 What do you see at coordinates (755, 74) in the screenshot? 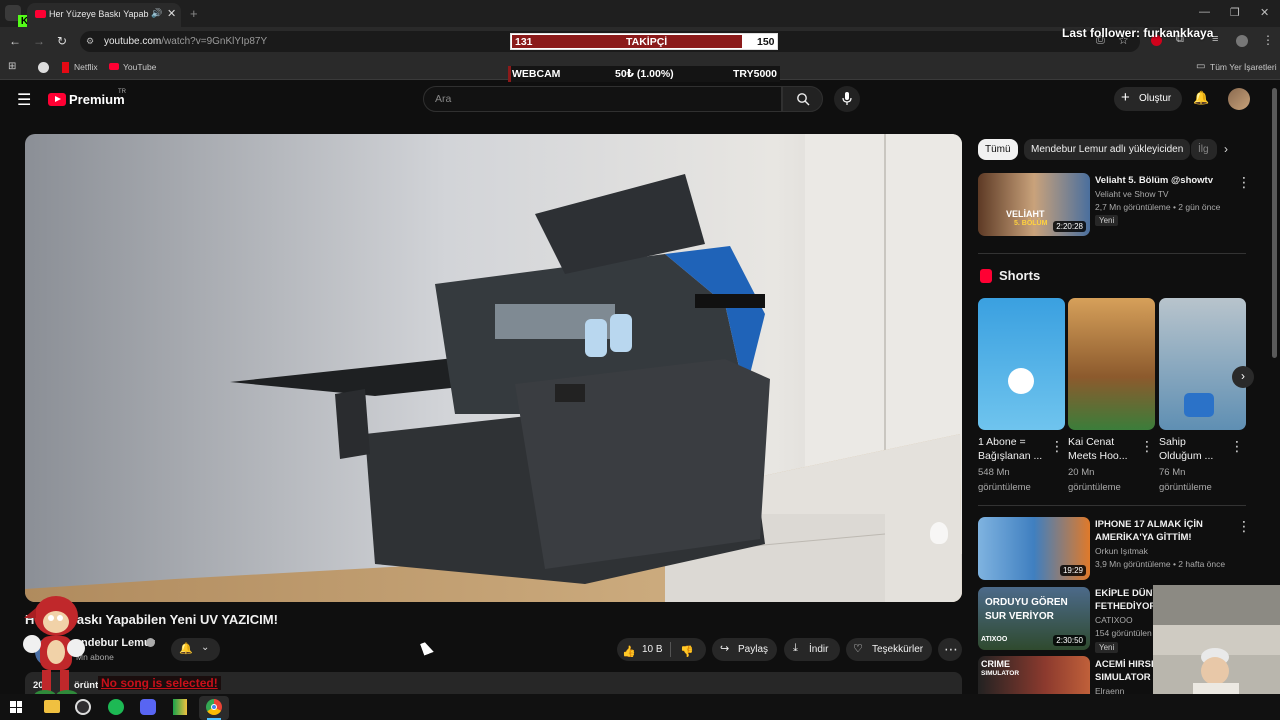
I see `webcam-goal: TRY5000` at bounding box center [755, 74].